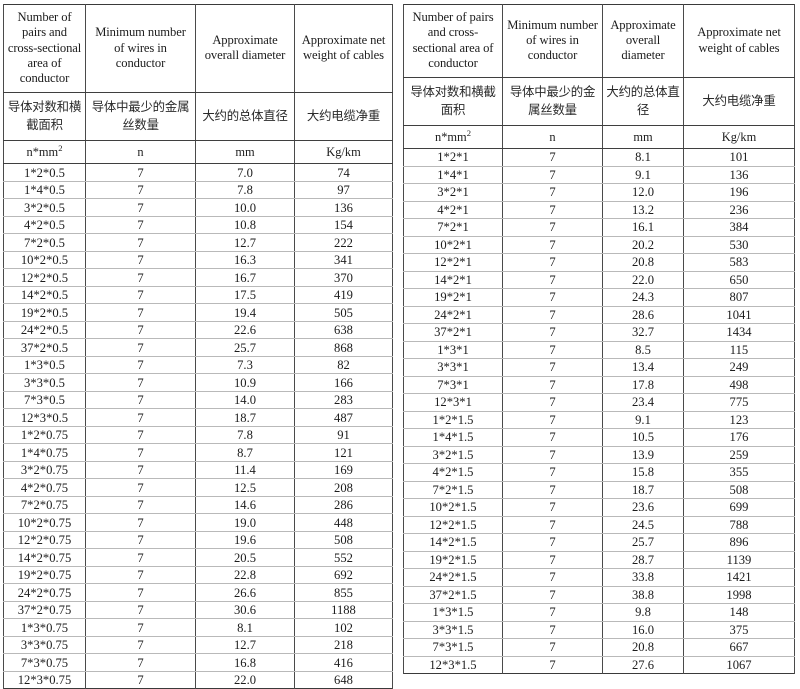 The image size is (800, 689). What do you see at coordinates (453, 595) in the screenshot?
I see `table-cell: 37*2*1.5` at bounding box center [453, 595].